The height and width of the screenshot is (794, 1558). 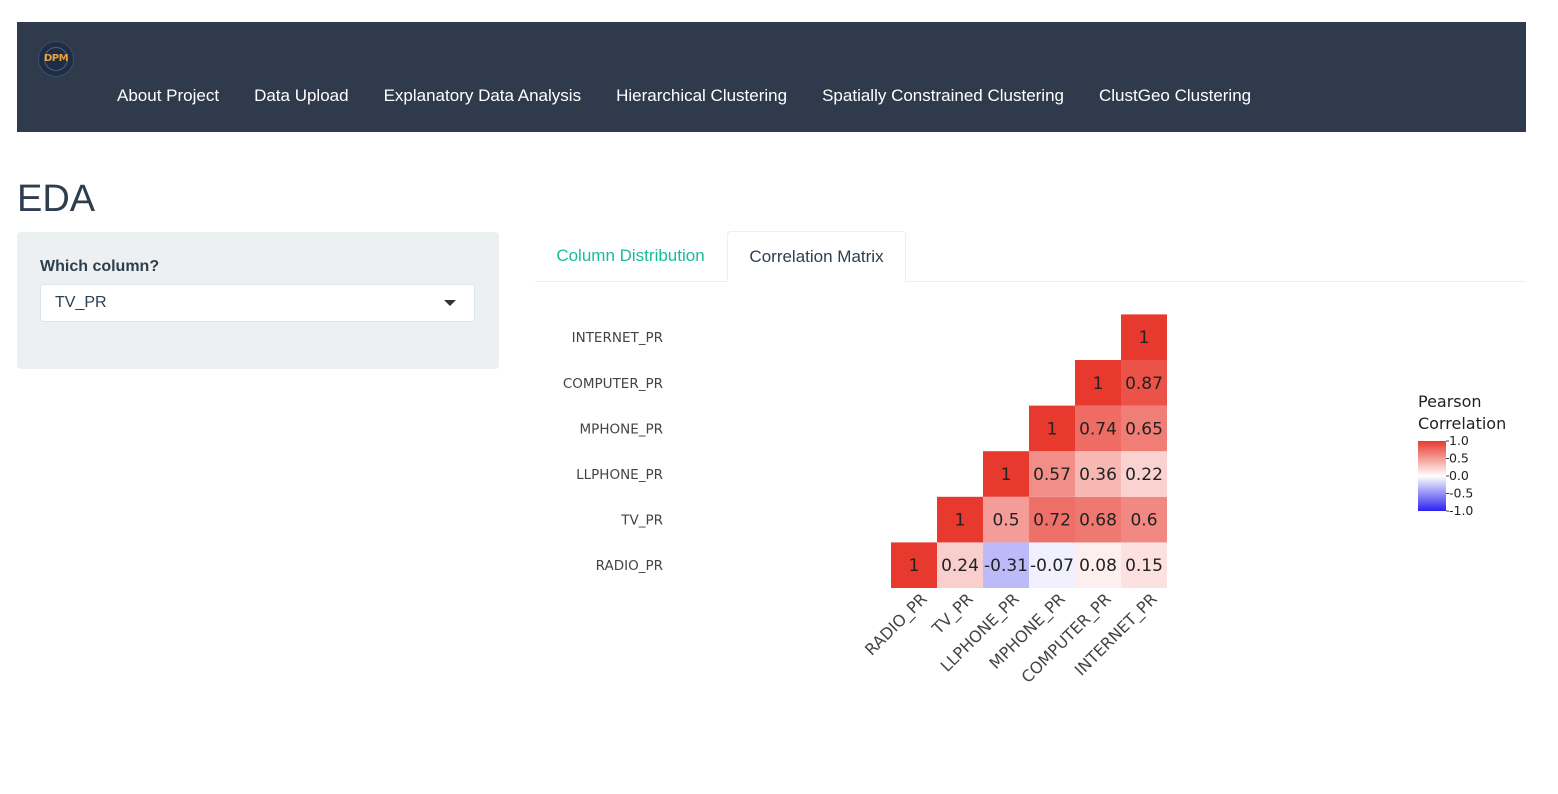 I want to click on heatmap-cell-value: 0.24, so click(x=960, y=566).